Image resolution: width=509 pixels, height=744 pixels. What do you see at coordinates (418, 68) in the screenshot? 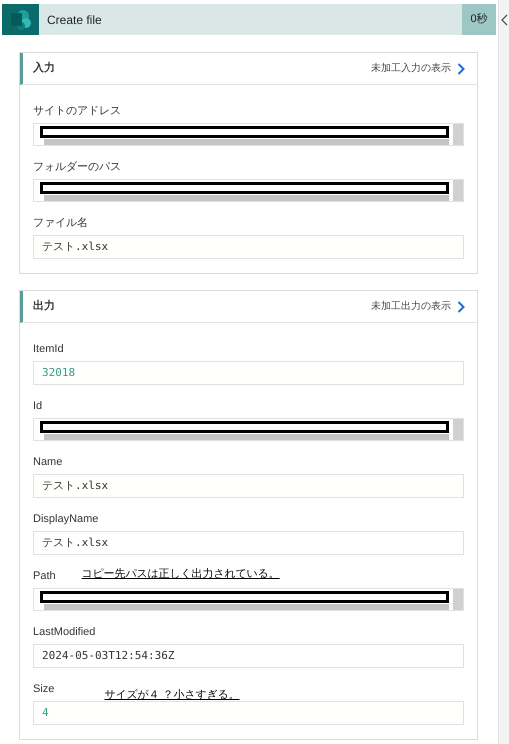
I see `raw-view-link: 未加工入力の表示` at bounding box center [418, 68].